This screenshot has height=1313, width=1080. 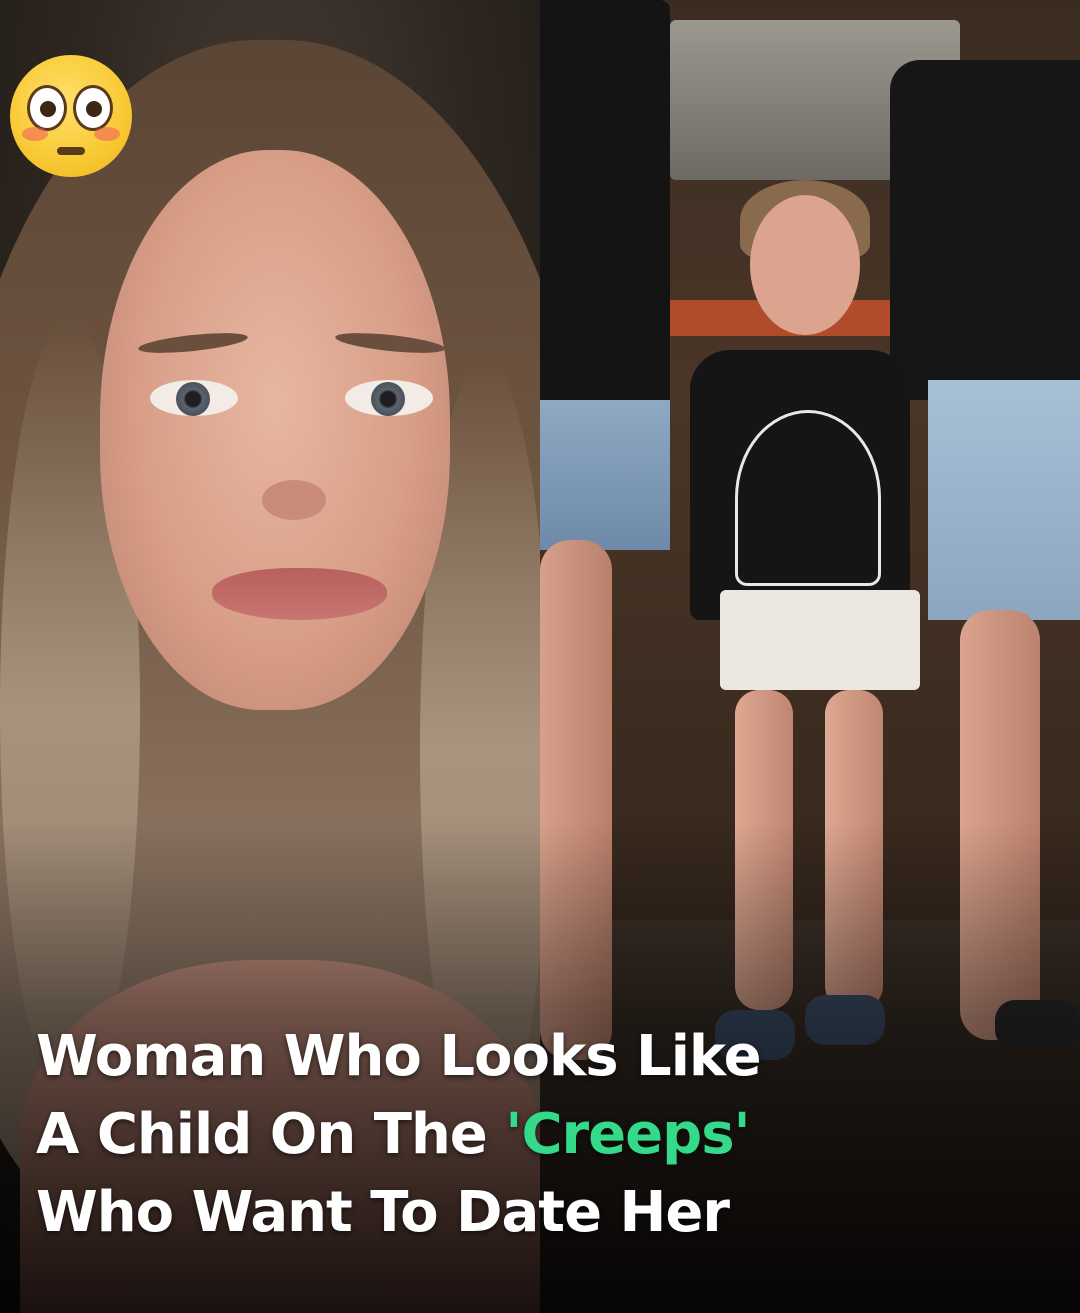 I want to click on flushed-face-emoji-icon, so click(x=71, y=116).